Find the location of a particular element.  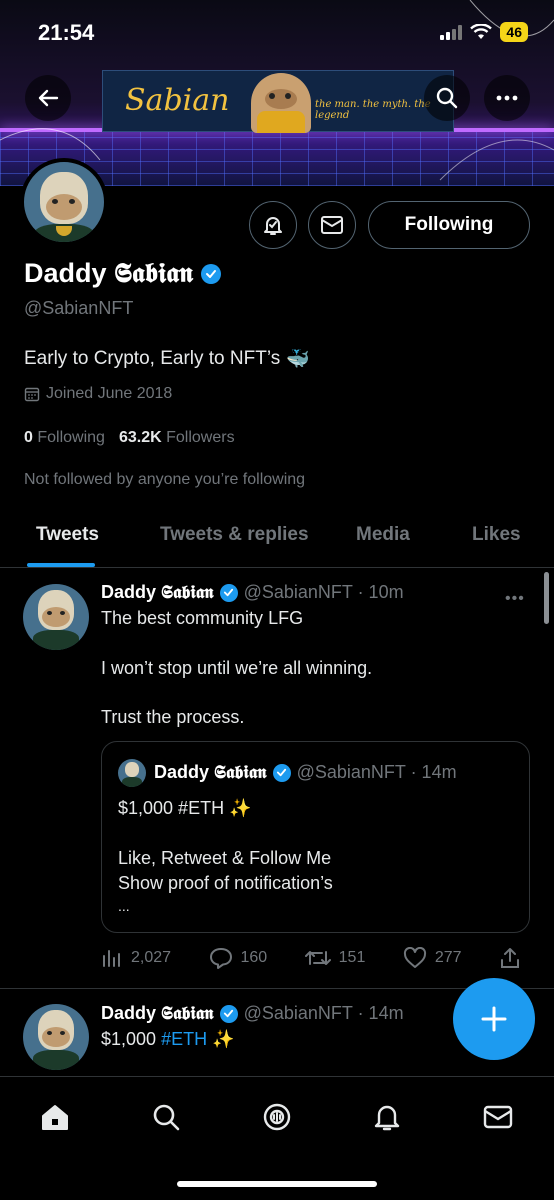

display-name-text: Daddy 𝕾𝖆𝖇𝖎𝖆𝖓 is located at coordinates (108, 273).